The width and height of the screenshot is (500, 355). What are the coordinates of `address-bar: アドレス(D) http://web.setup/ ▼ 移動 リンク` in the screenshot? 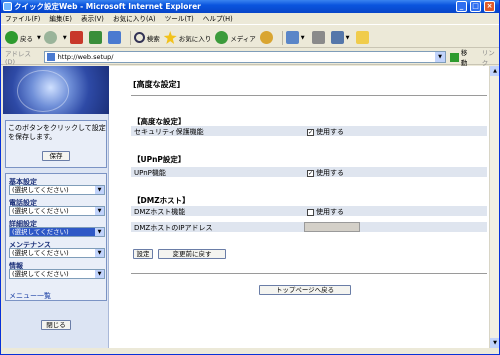 It's located at (250, 57).